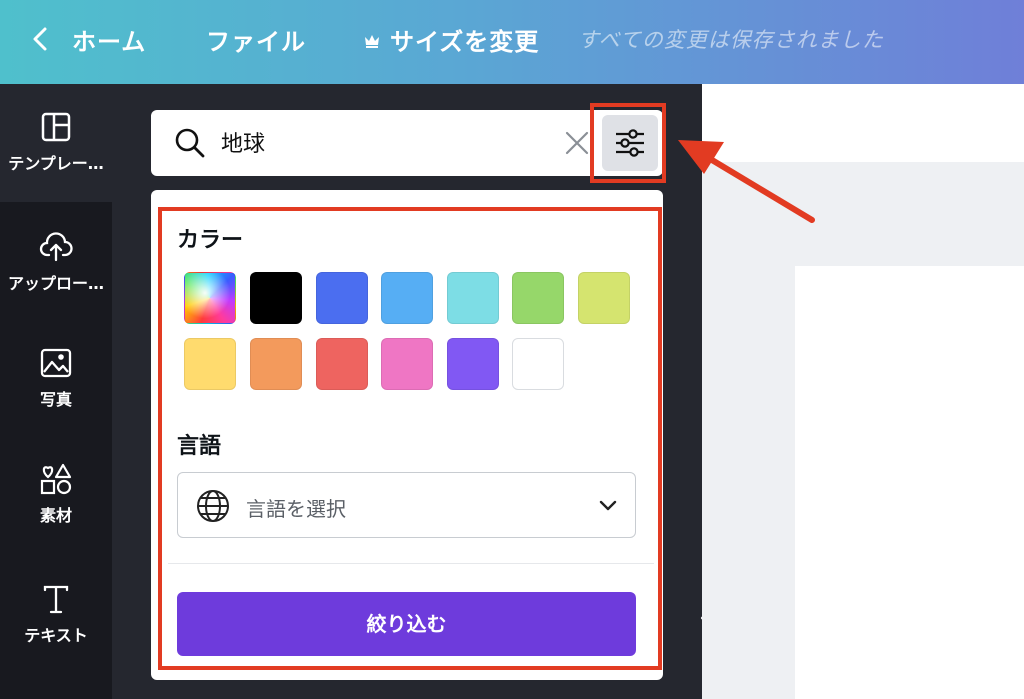 This screenshot has width=1024, height=699. What do you see at coordinates (210, 240) in the screenshot?
I see `color-section-title: カラー` at bounding box center [210, 240].